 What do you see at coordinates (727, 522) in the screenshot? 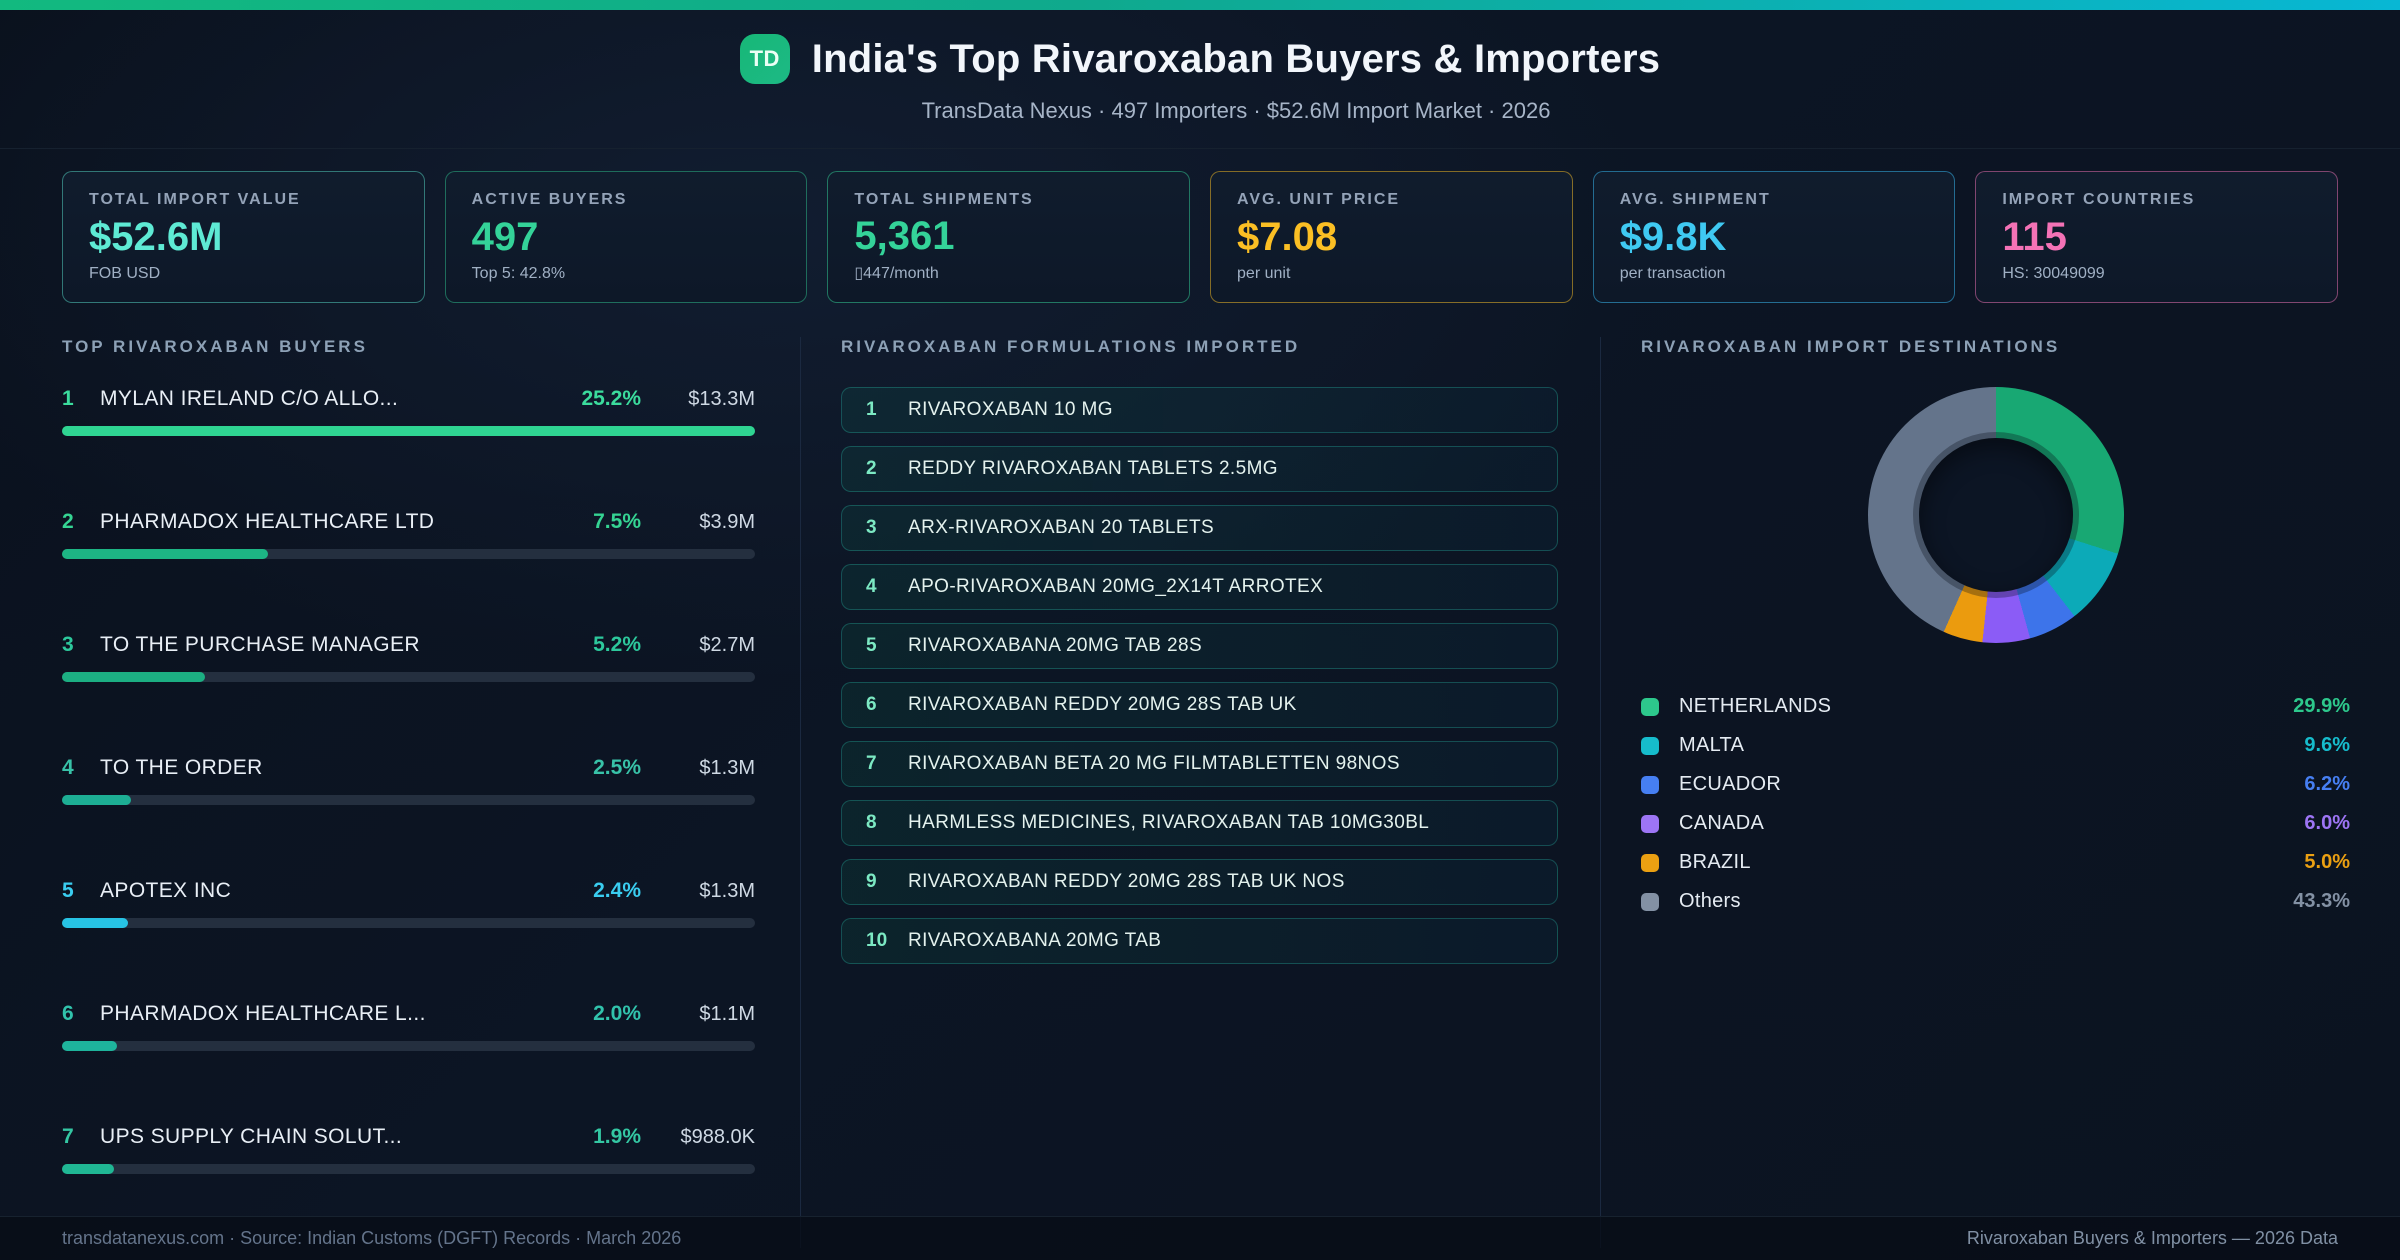
I see `buyer-import-value: $3.9M` at bounding box center [727, 522].